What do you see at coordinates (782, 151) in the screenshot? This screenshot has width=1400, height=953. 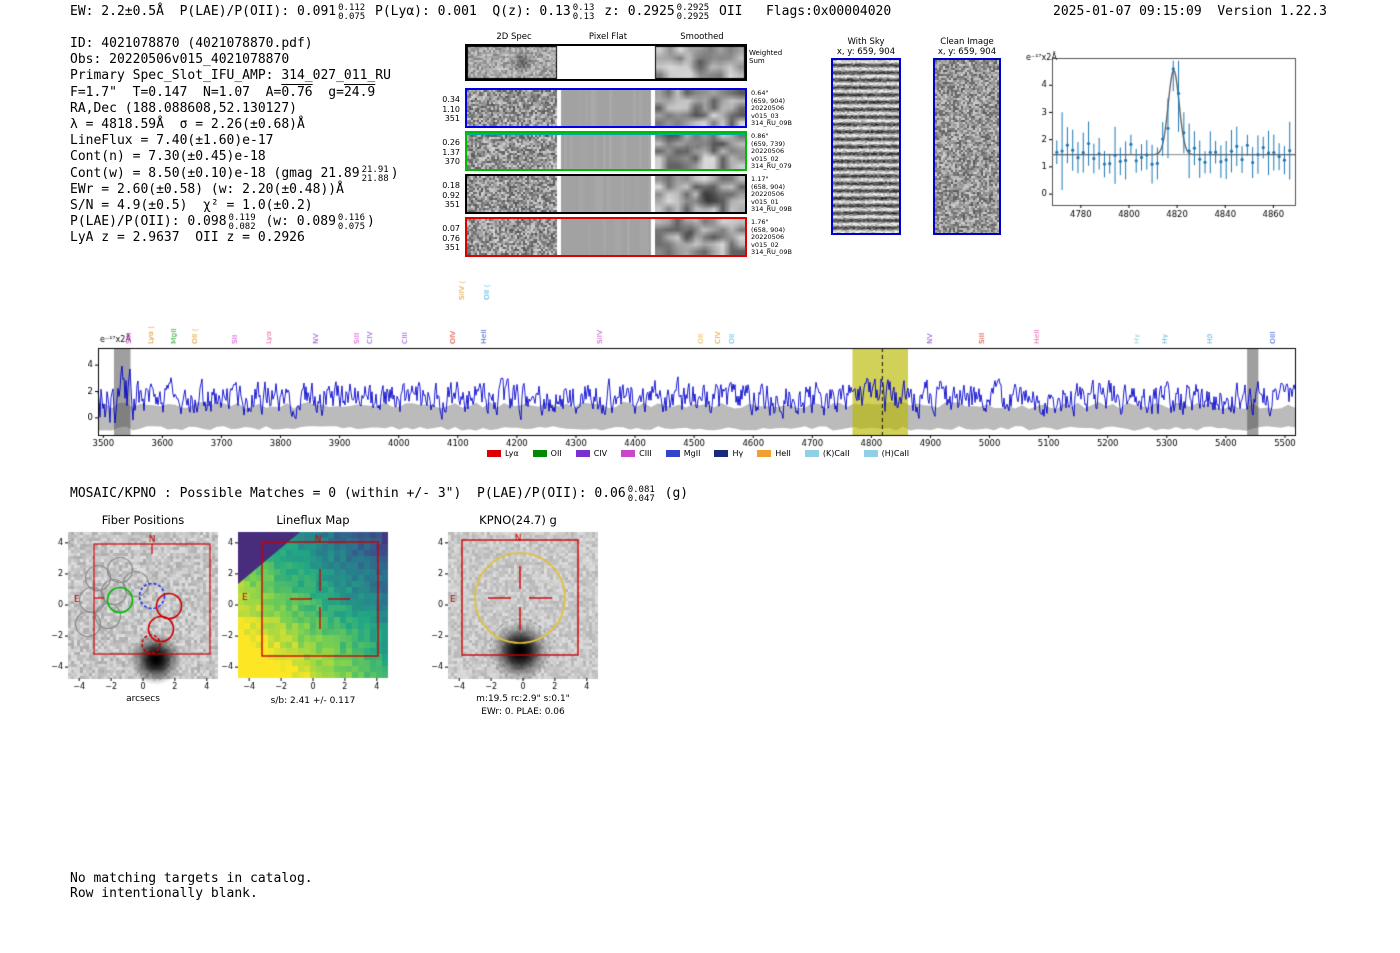 I see `spec2d-row-right-labels: 0.86" (659, 739) 20220506 v015_02 314_RU_079` at bounding box center [782, 151].